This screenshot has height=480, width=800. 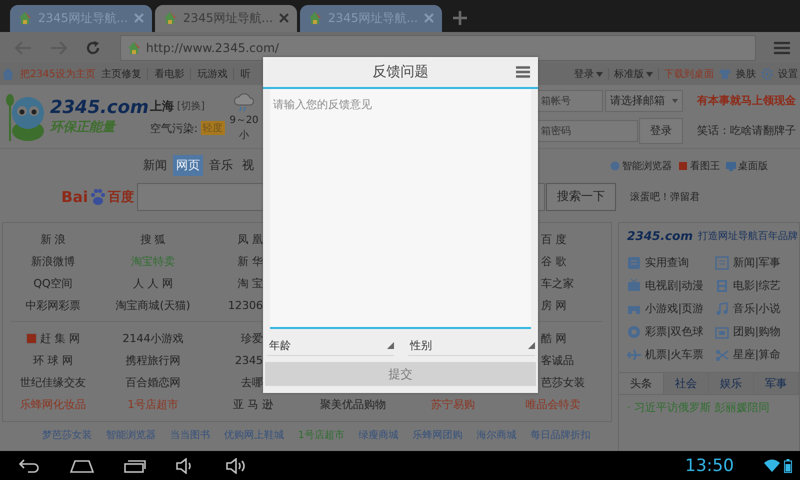 What do you see at coordinates (153, 404) in the screenshot?
I see `site-link: 1号店超市` at bounding box center [153, 404].